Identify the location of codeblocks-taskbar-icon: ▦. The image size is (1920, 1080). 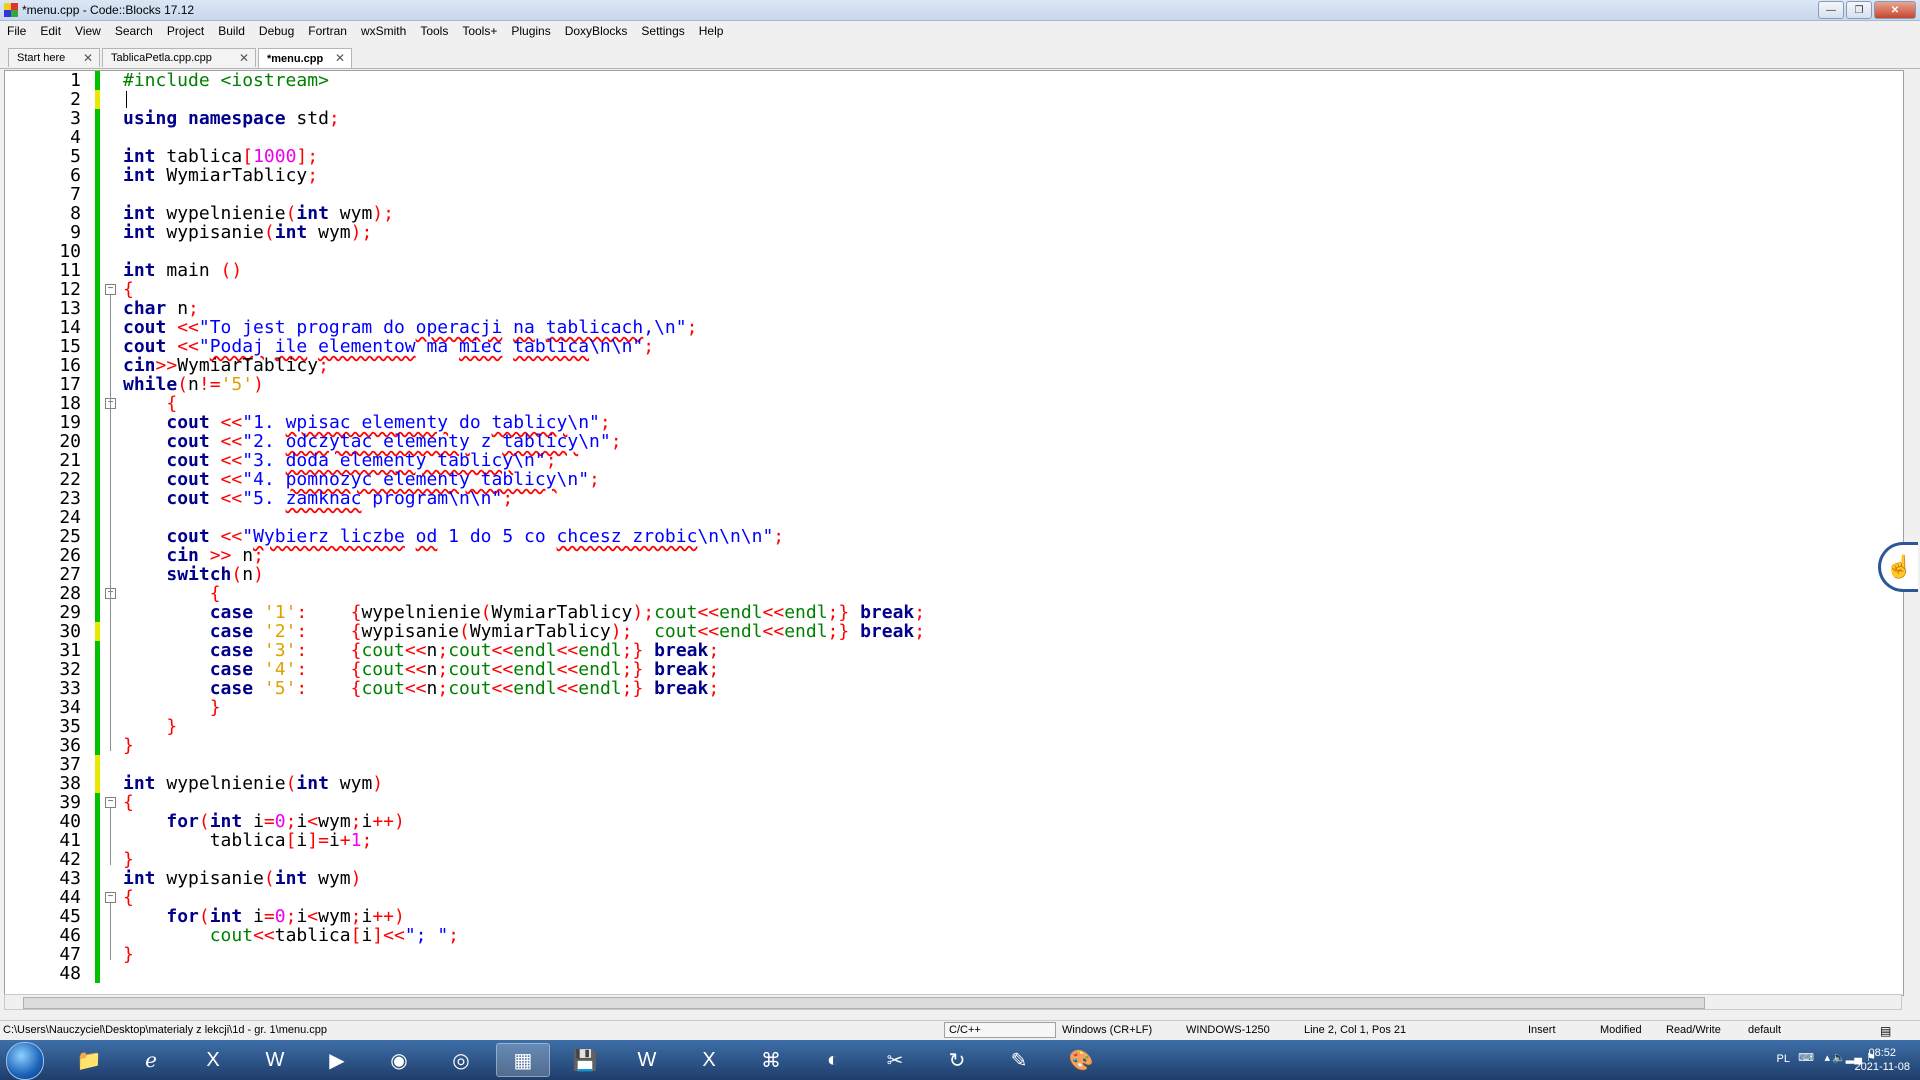
(523, 1060).